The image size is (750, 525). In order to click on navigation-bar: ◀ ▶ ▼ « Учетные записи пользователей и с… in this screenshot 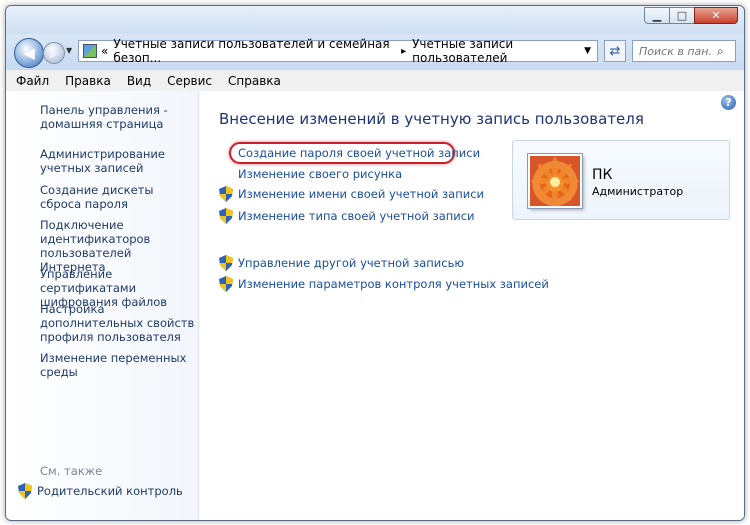, I will do `click(375, 52)`.